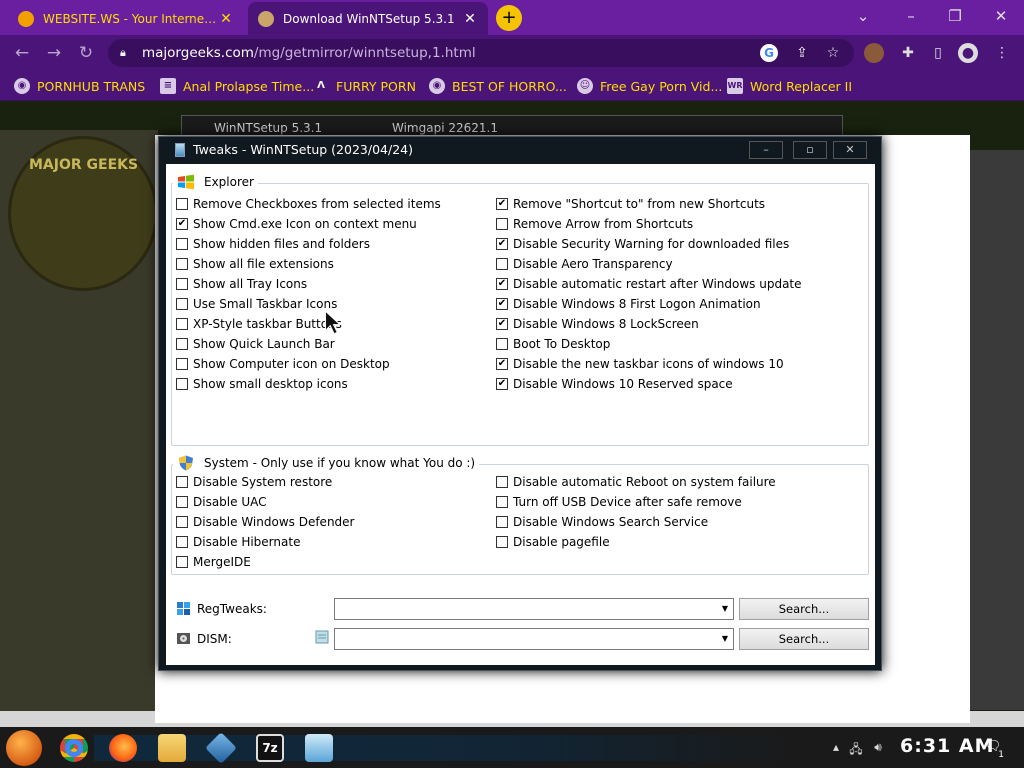 The height and width of the screenshot is (768, 1024). What do you see at coordinates (911, 16) in the screenshot?
I see `minimize-button: –` at bounding box center [911, 16].